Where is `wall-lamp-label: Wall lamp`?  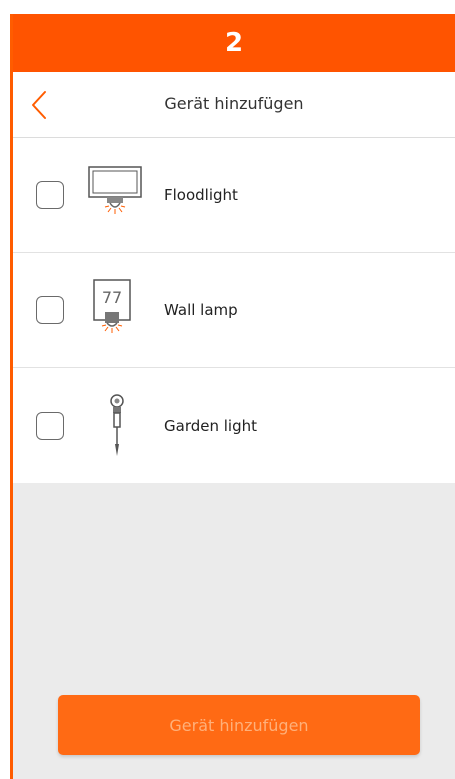
wall-lamp-label: Wall lamp is located at coordinates (201, 310).